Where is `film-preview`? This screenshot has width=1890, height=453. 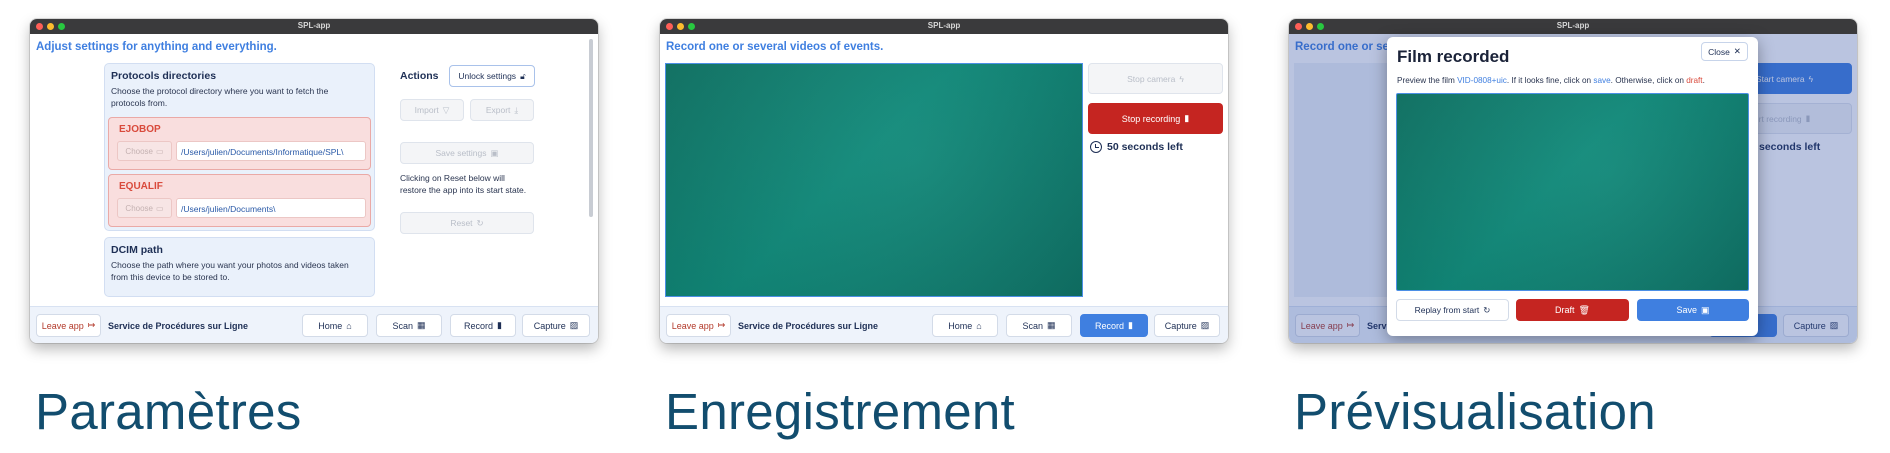
film-preview is located at coordinates (1572, 192).